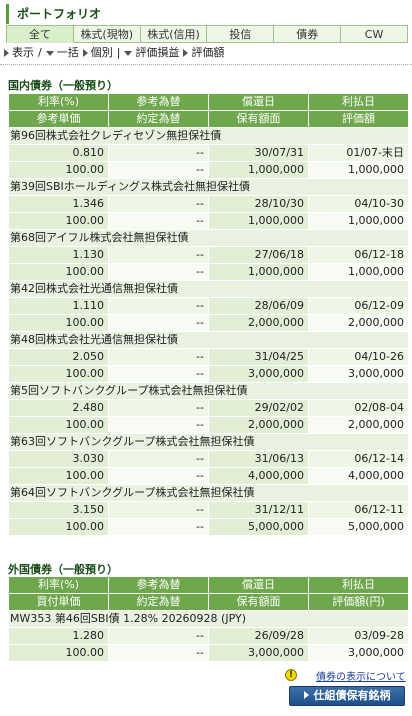 This screenshot has height=716, width=412. I want to click on bond-name-row: 第96回株式会社クレディセゾン無担保社債, so click(208, 136).